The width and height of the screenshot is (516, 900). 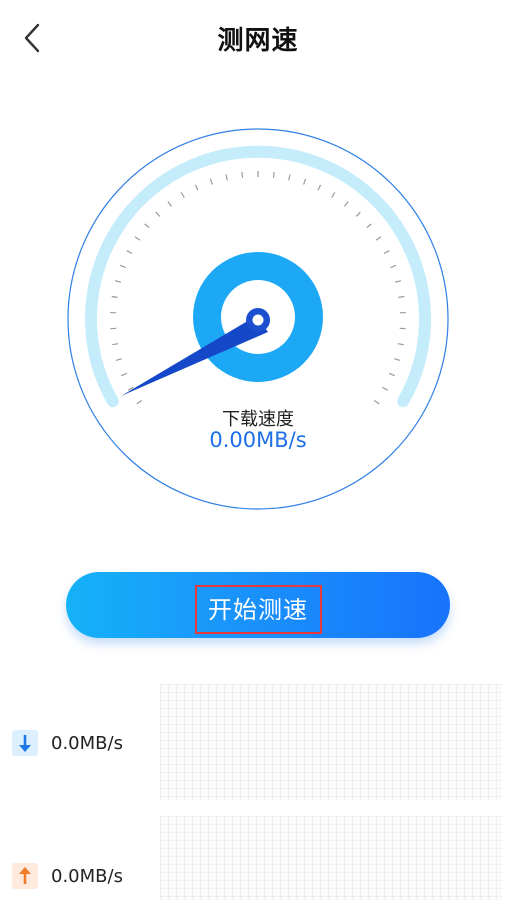 I want to click on download-stat-row: 0.0MB/s, so click(x=67, y=743).